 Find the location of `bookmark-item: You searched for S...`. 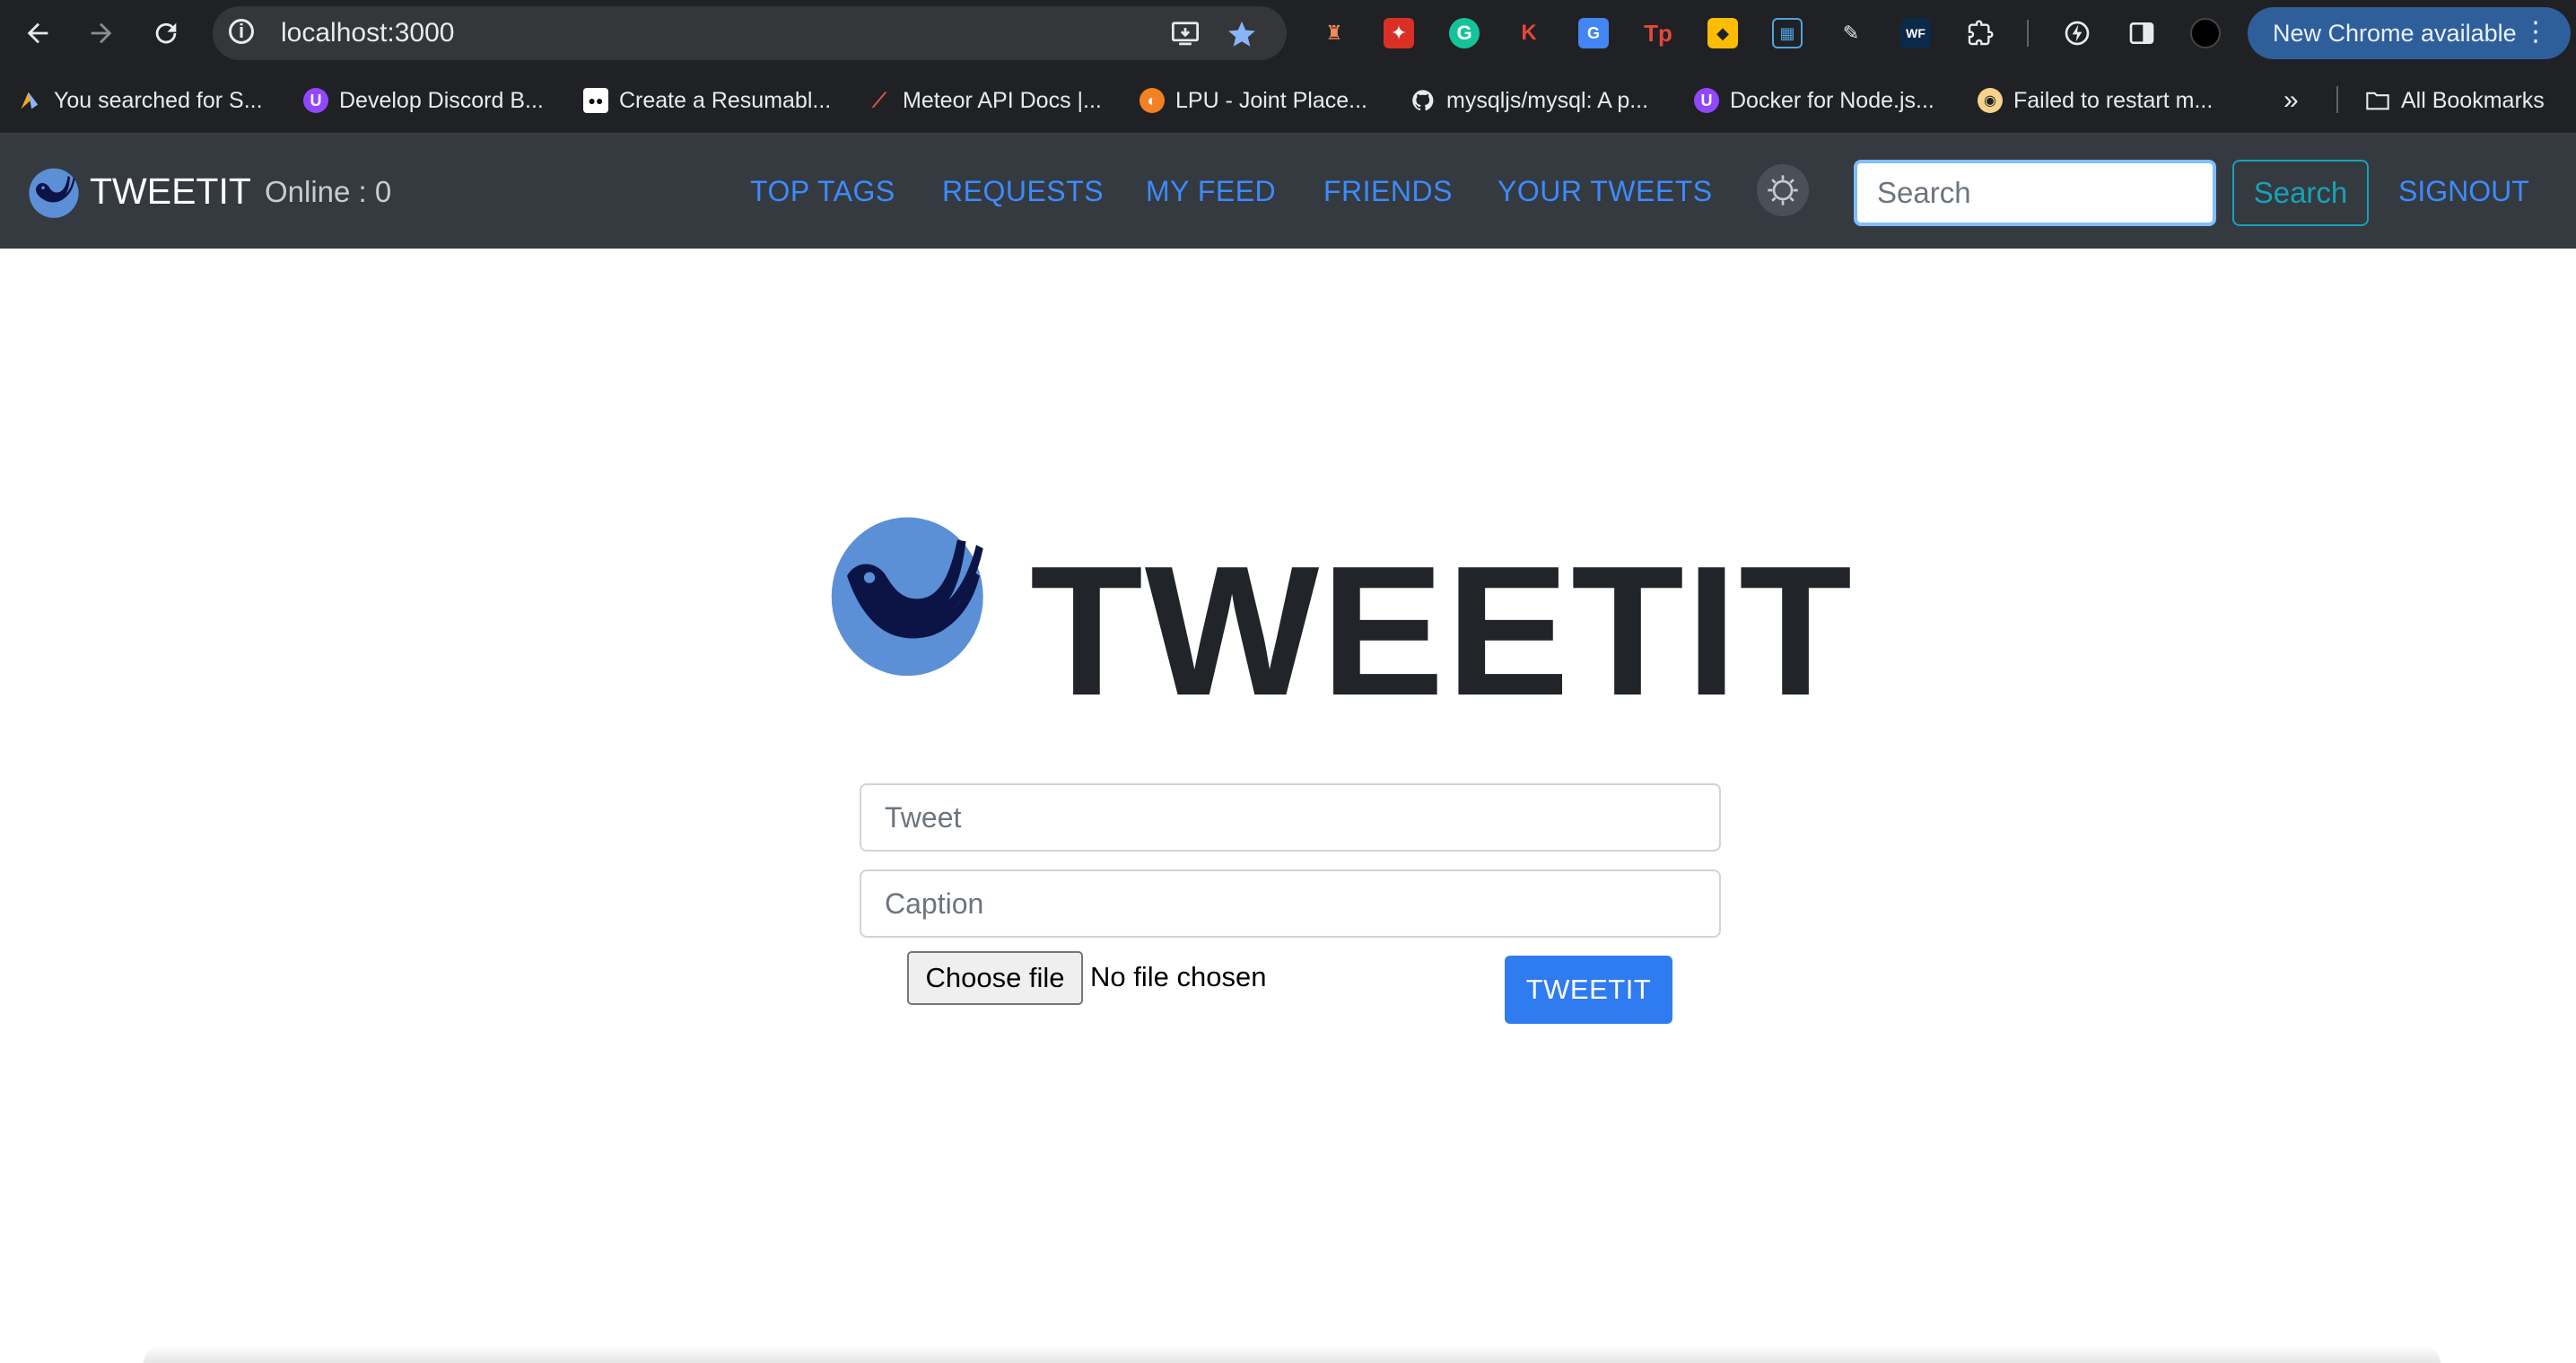

bookmark-item: You searched for S... is located at coordinates (140, 100).